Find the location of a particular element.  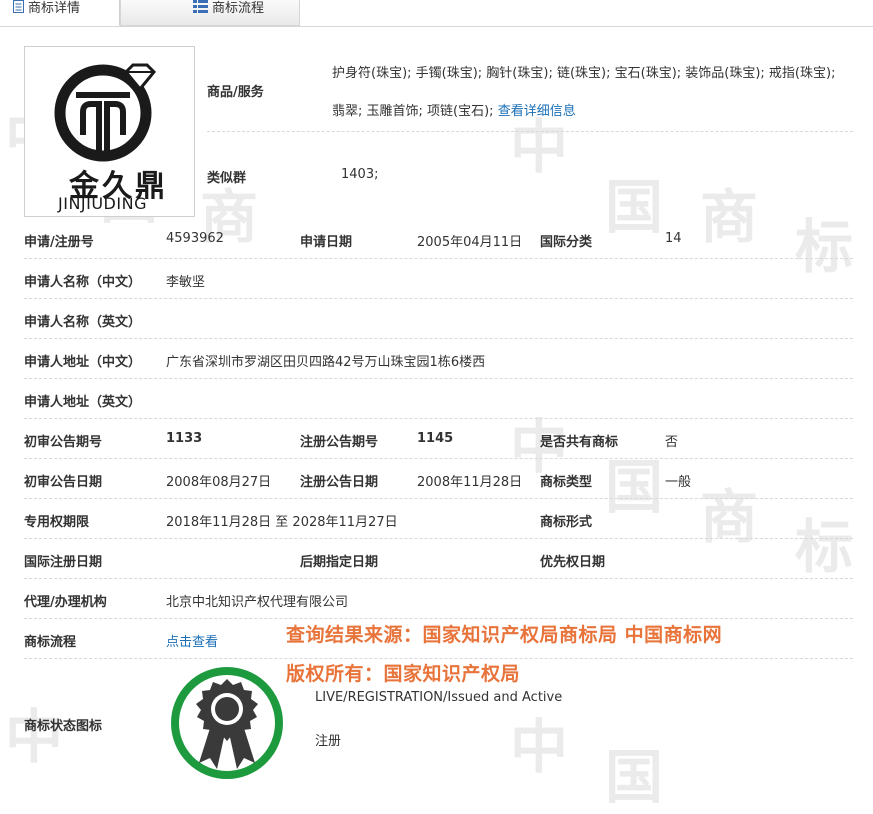

tab-trademark-flow: 商标流程 is located at coordinates (210, 13).